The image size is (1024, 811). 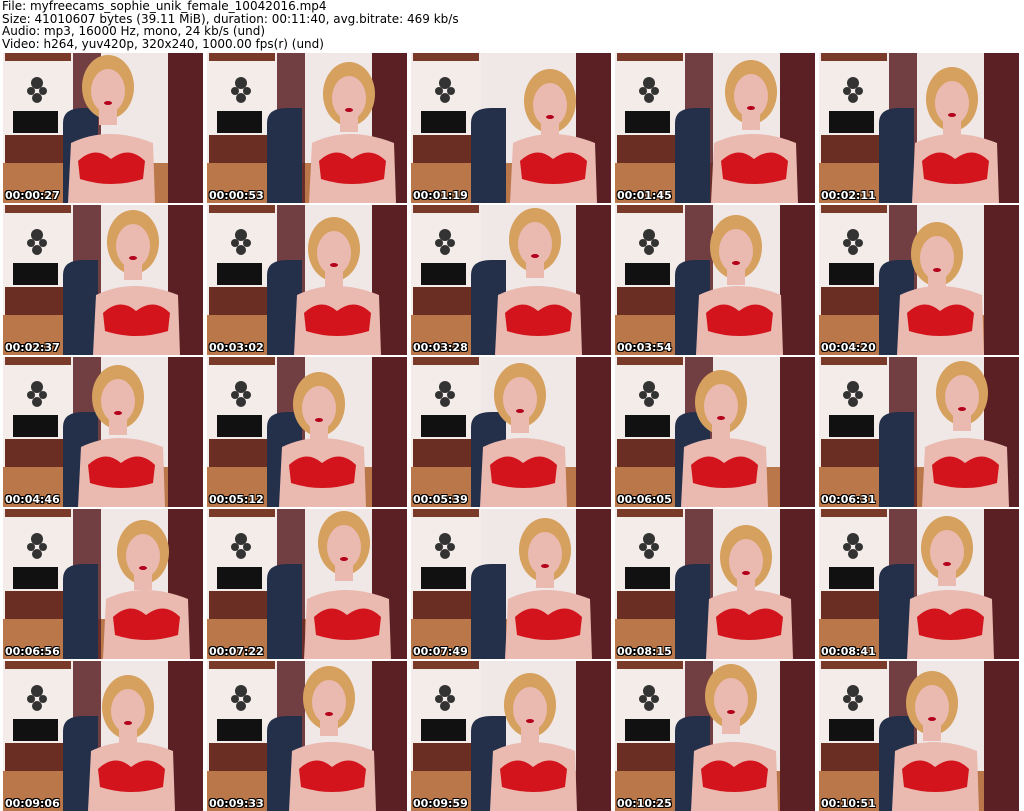 What do you see at coordinates (644, 195) in the screenshot?
I see `thumbnail-timestamp: 00:01:45` at bounding box center [644, 195].